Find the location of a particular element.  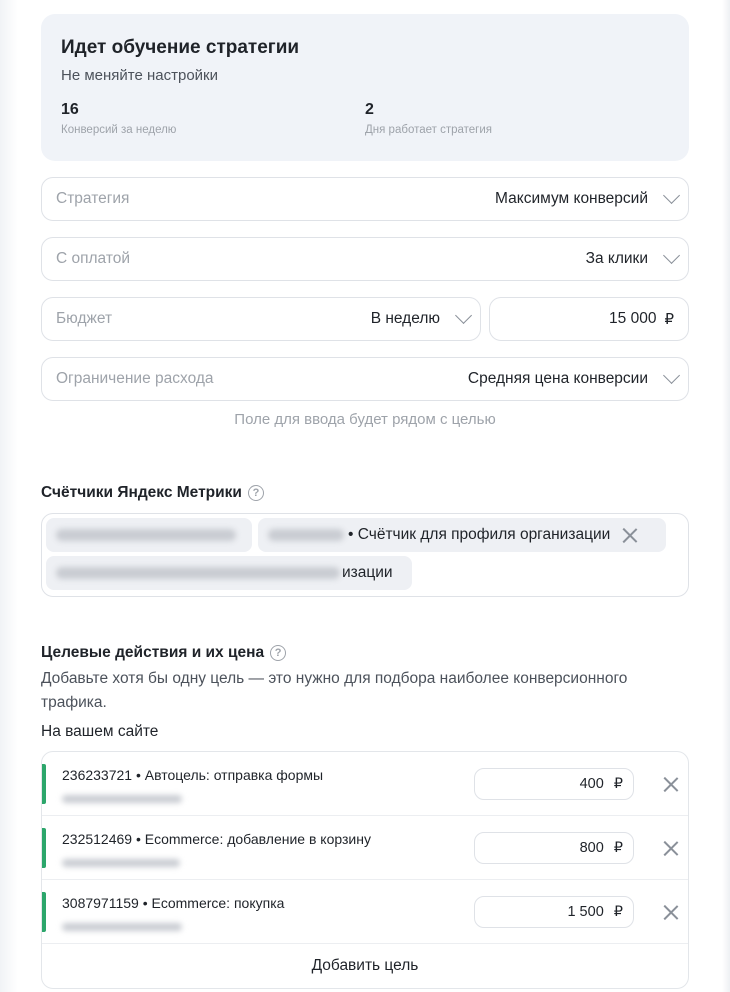

payment-value: За клики is located at coordinates (616, 258).